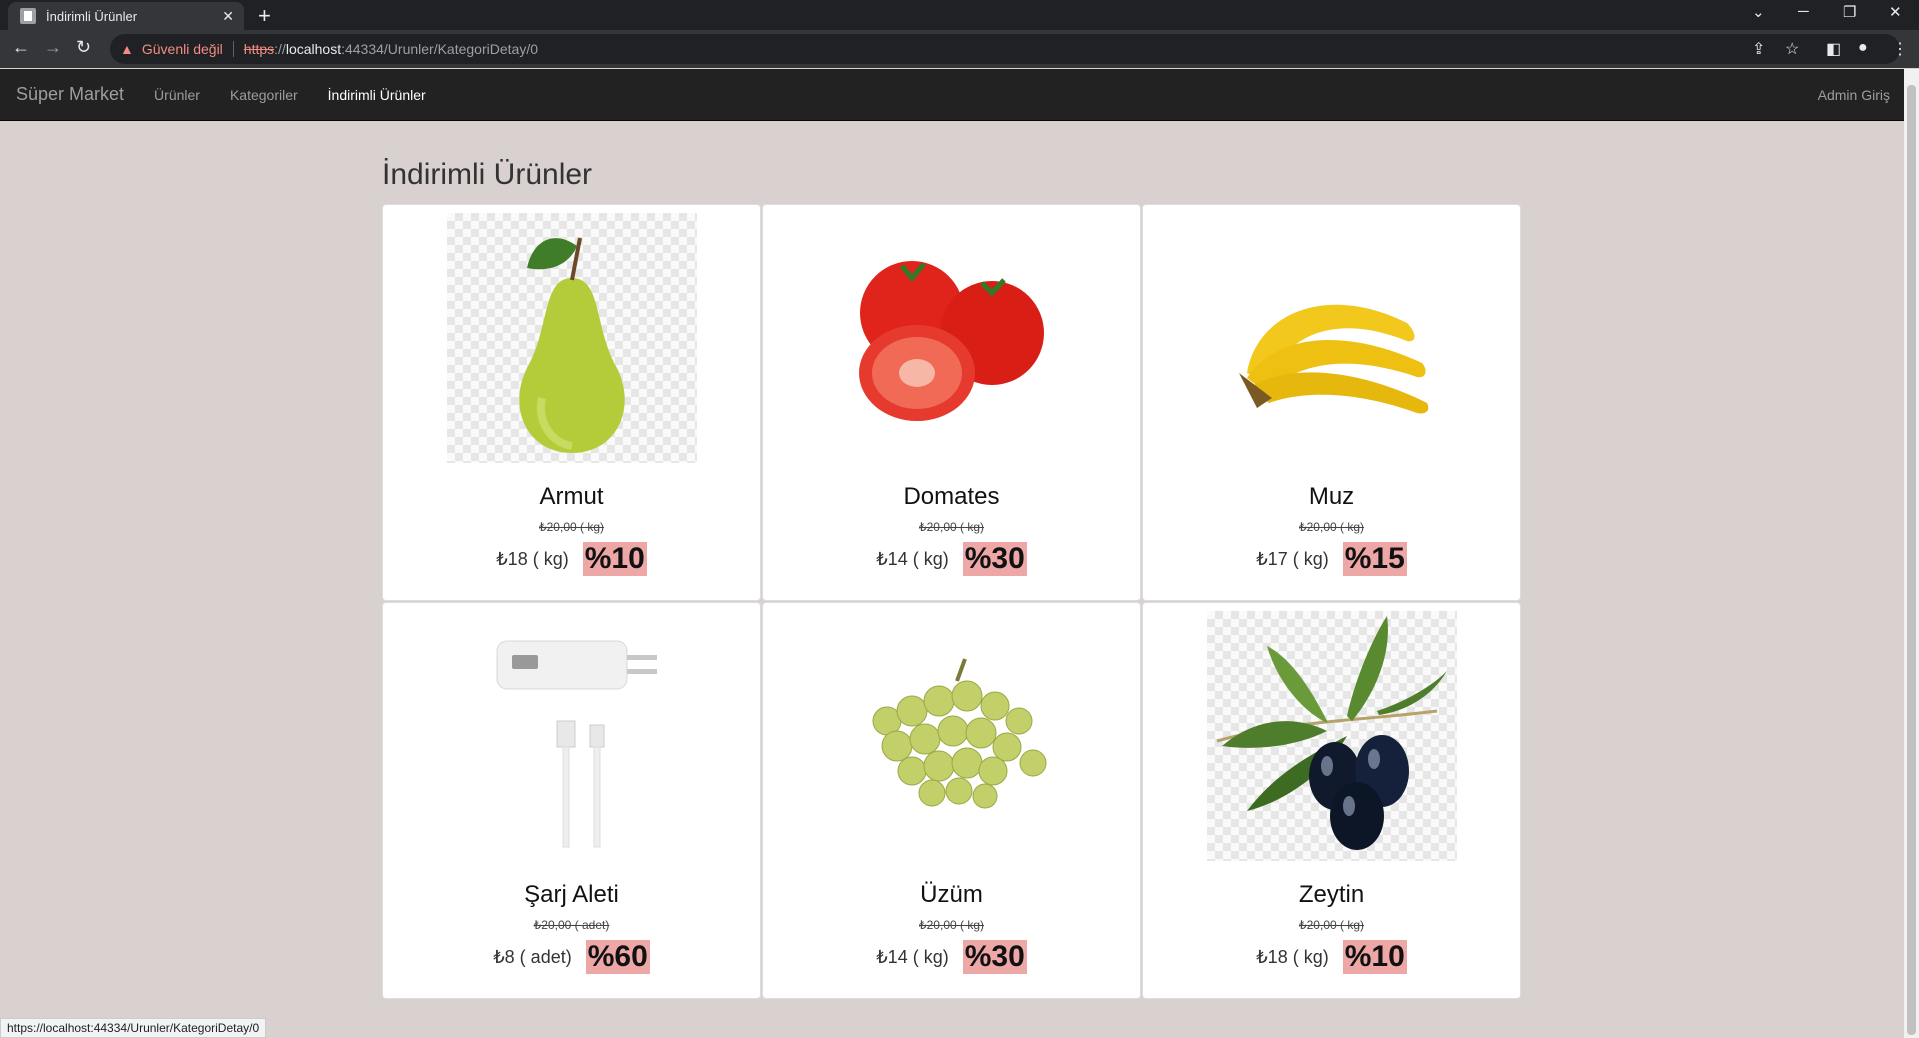  Describe the element at coordinates (1895, 12) in the screenshot. I see `window-close-icon: ✕` at that location.